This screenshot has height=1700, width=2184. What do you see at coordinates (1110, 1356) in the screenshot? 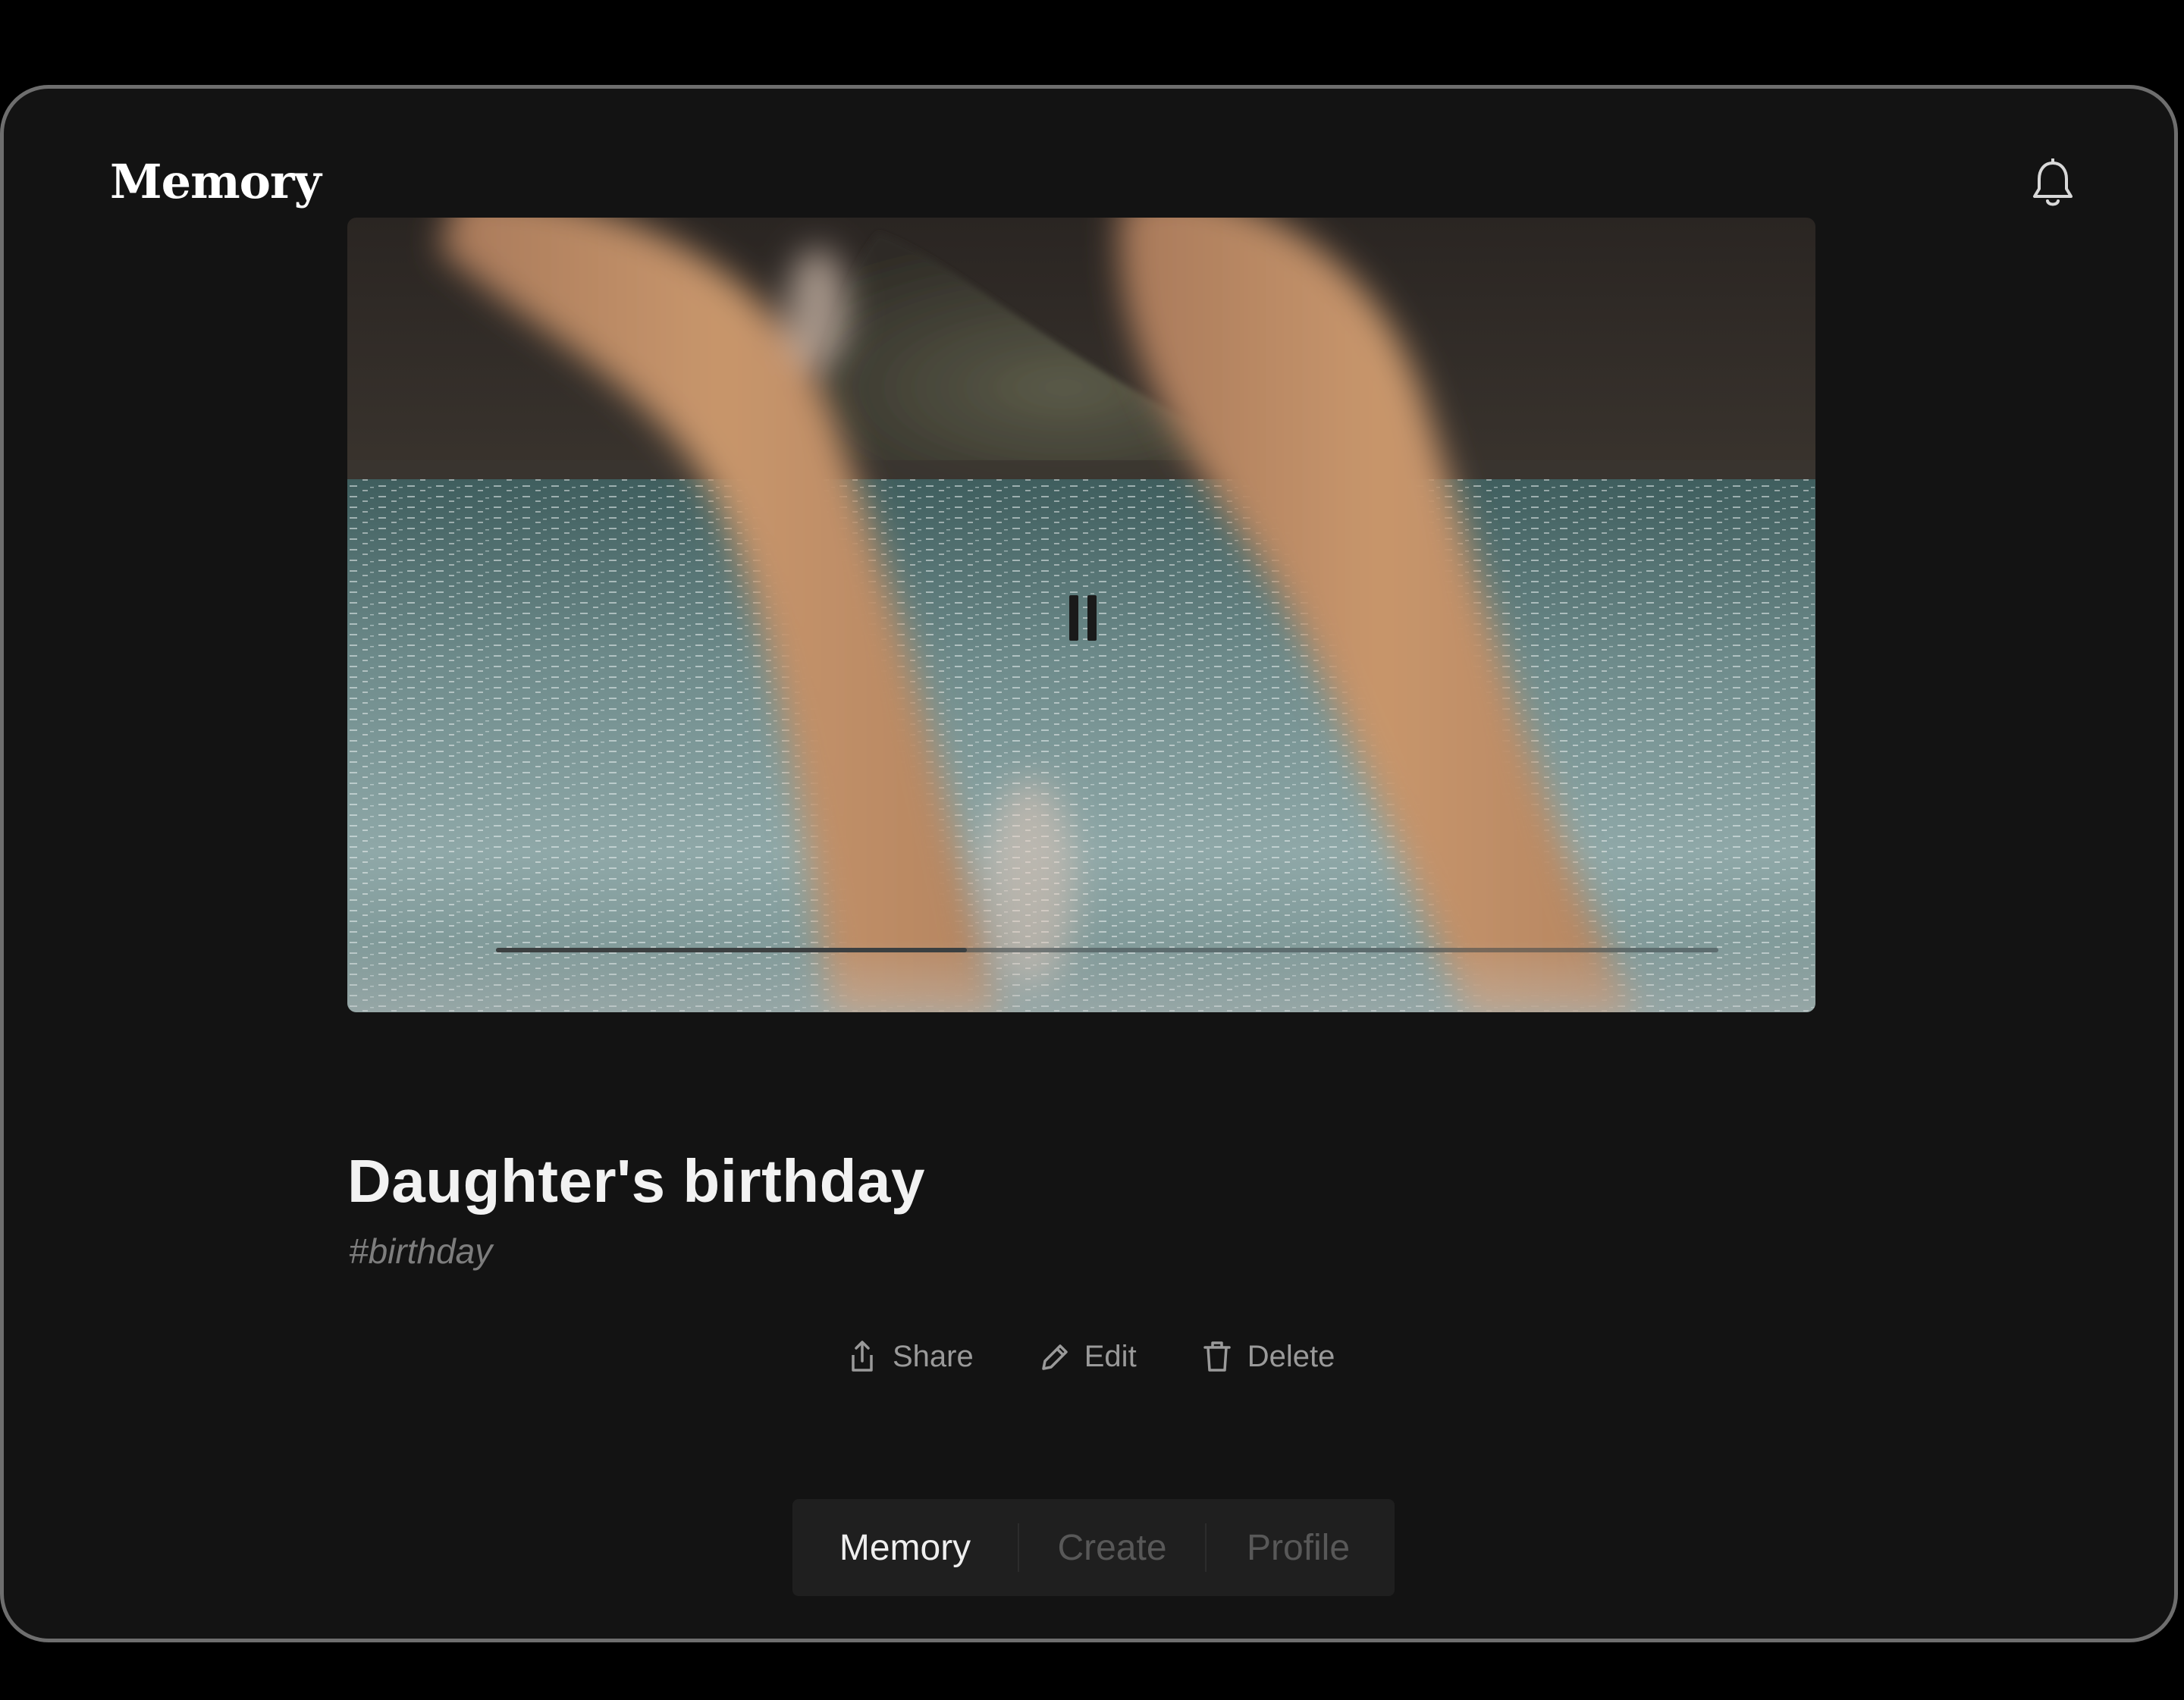
I see `edit-label: Edit` at bounding box center [1110, 1356].